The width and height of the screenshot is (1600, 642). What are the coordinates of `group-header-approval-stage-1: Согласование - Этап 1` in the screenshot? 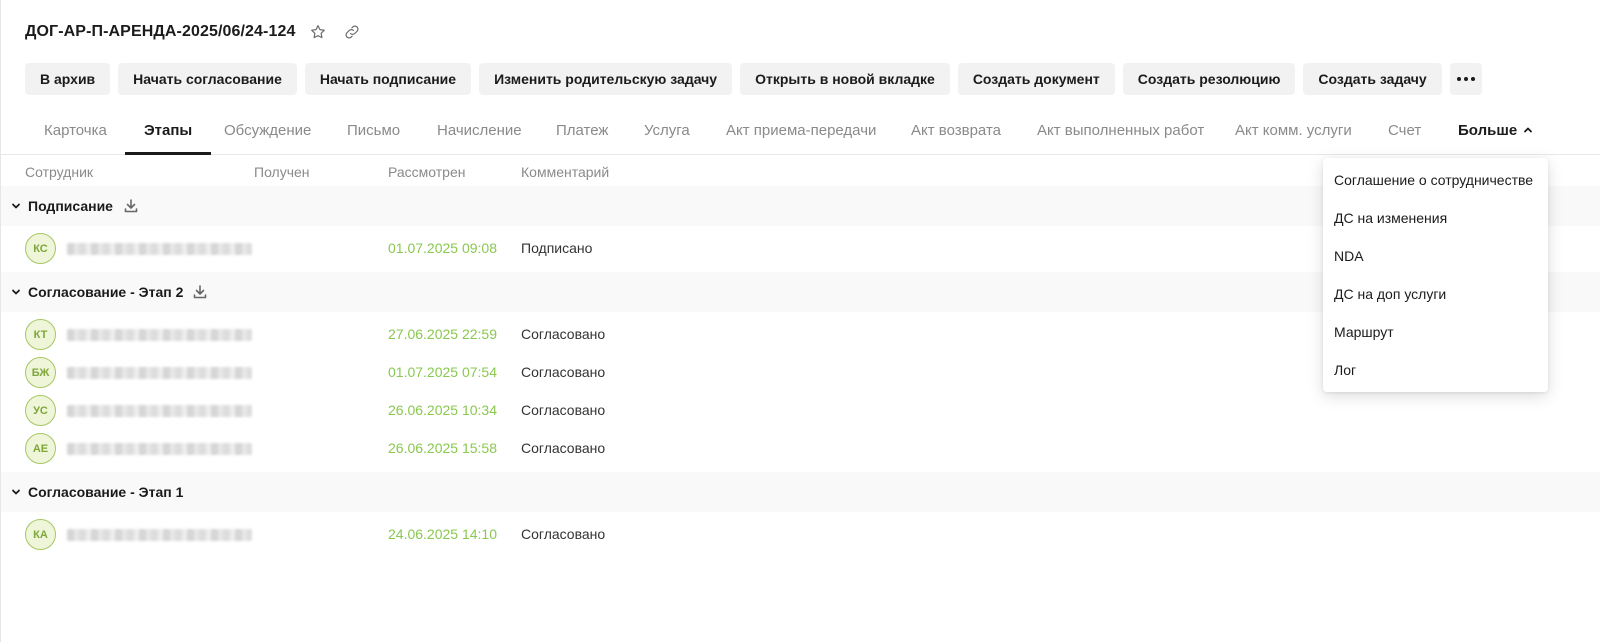 It's located at (800, 492).